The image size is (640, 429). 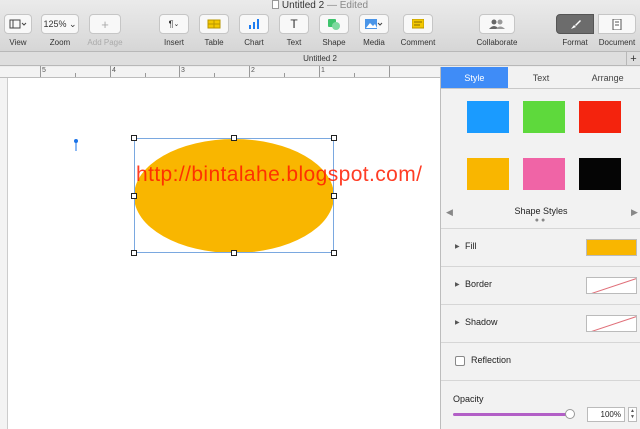 I want to click on zoom-tool: 125% ⌄ Zoom, so click(x=60, y=32).